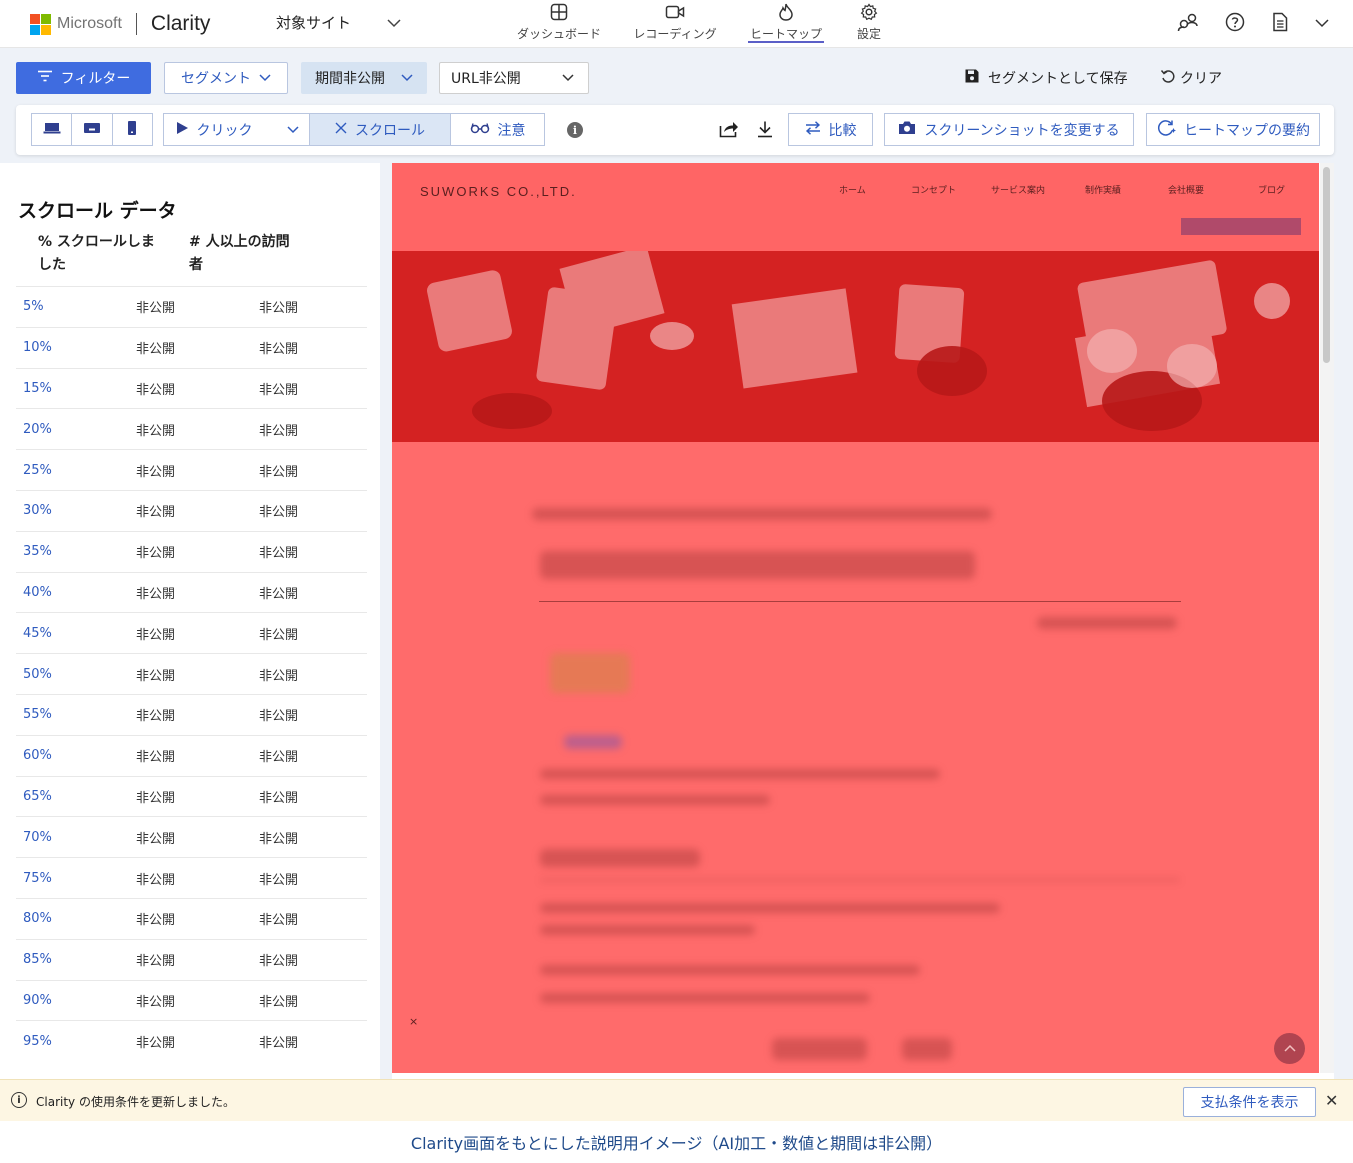 The image size is (1353, 1163). I want to click on scroll-percent: 60%, so click(37, 756).